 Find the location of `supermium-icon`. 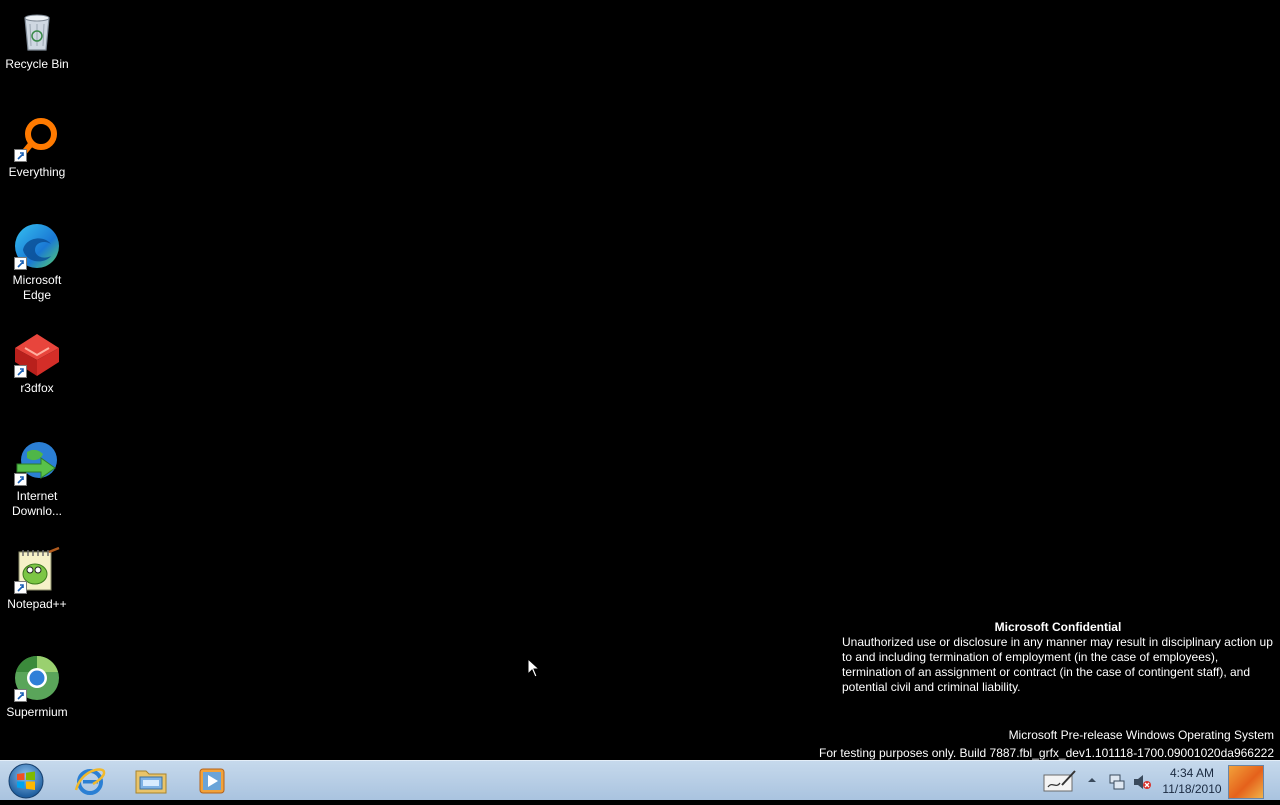

supermium-icon is located at coordinates (37, 678).